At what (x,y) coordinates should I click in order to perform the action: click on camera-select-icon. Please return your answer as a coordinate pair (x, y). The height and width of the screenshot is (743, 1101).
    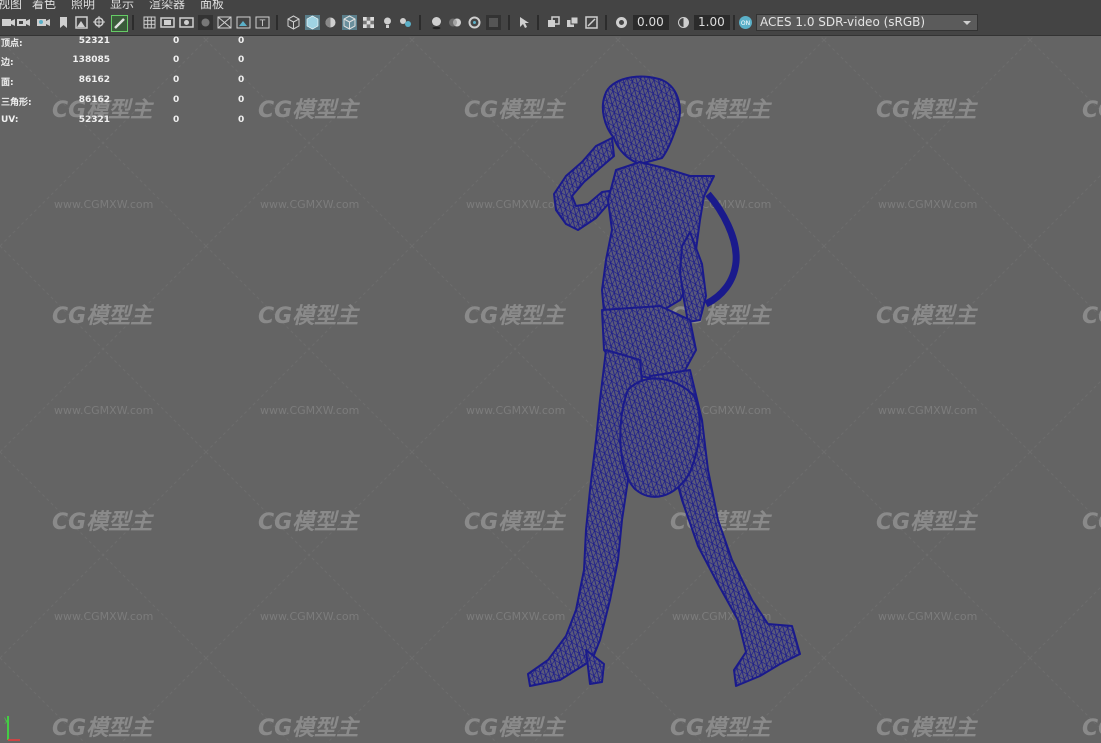
    Looking at the image, I should click on (8, 22).